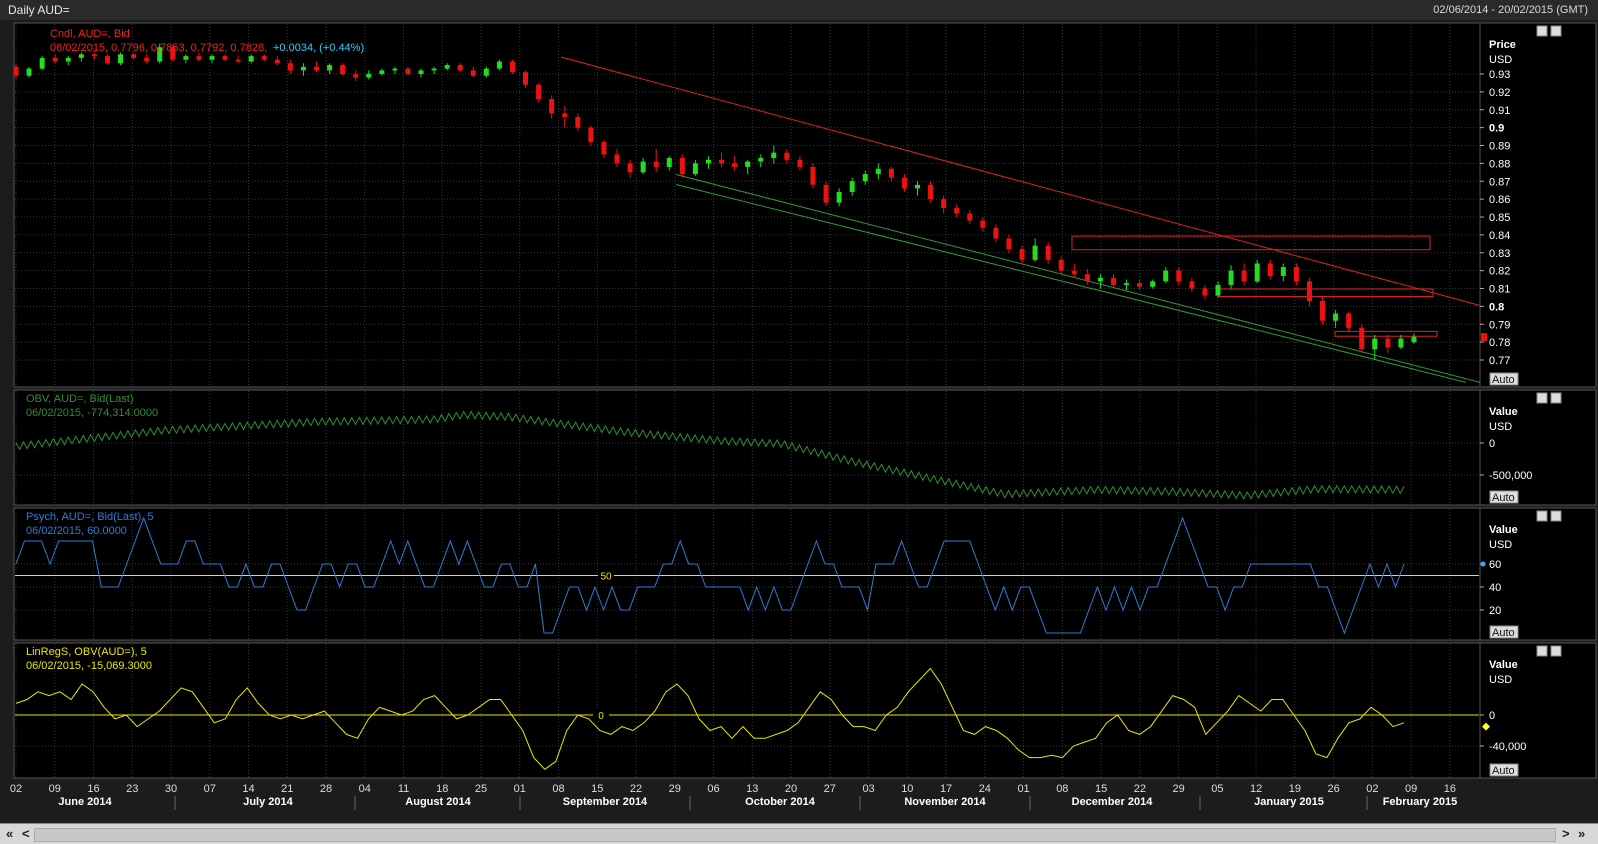  What do you see at coordinates (1502, 45) in the screenshot?
I see `axis-title: Price` at bounding box center [1502, 45].